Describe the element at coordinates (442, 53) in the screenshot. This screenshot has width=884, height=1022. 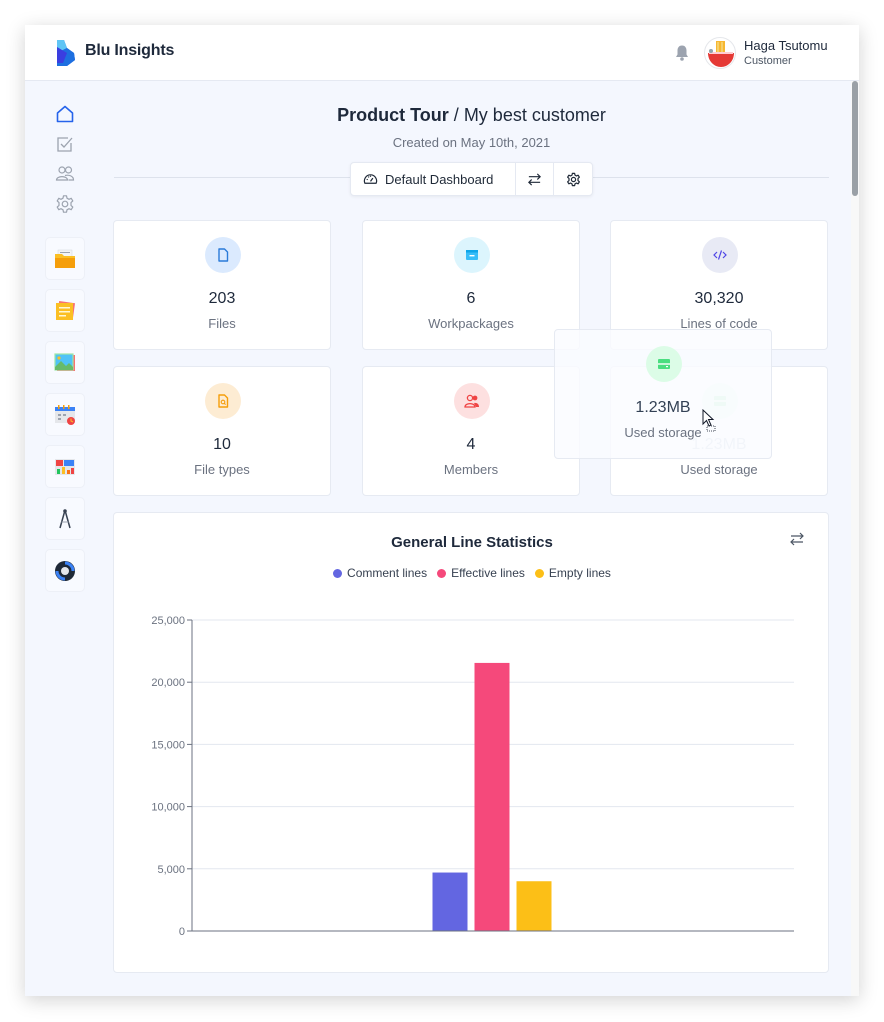
I see `top-bar: Blu Insights Haga Tsutomu Customer` at that location.